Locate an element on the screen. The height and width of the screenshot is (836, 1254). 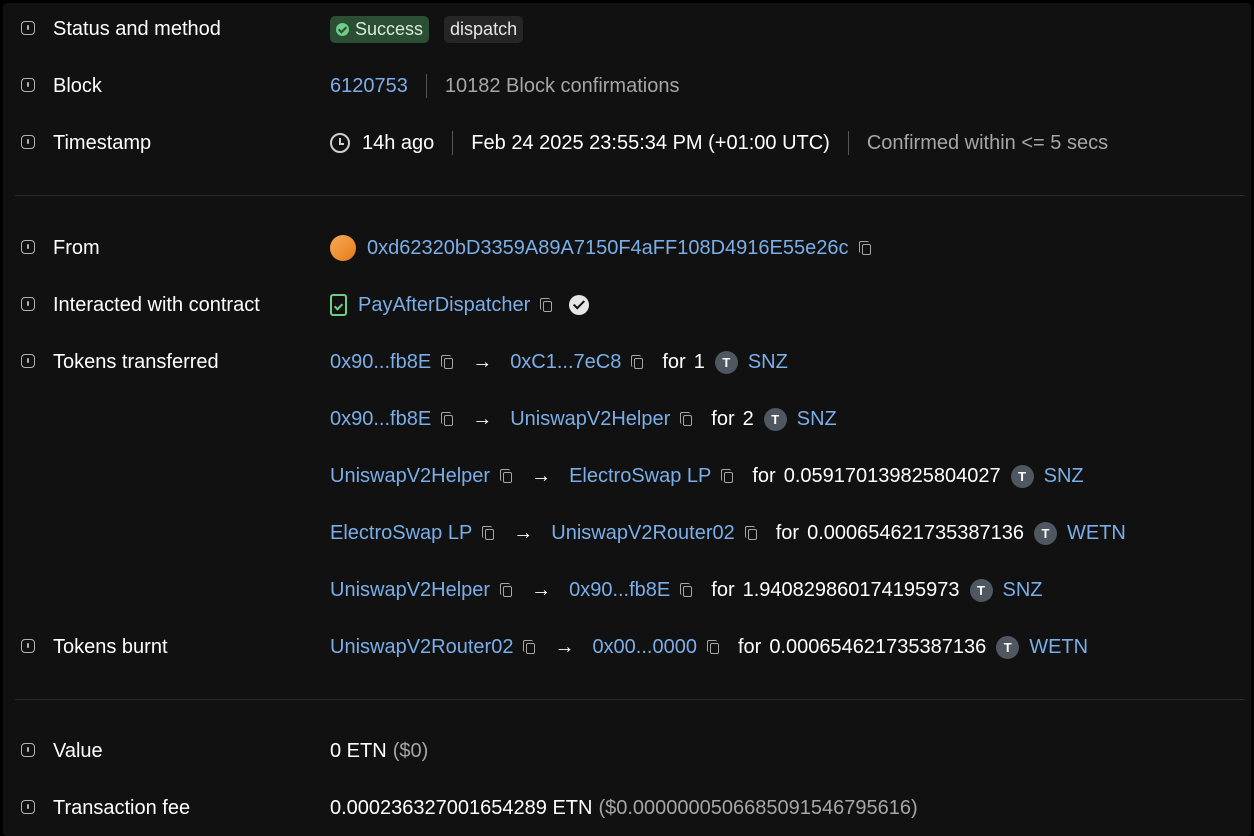
transfer-to-link: 0x90...fb8E is located at coordinates (619, 590).